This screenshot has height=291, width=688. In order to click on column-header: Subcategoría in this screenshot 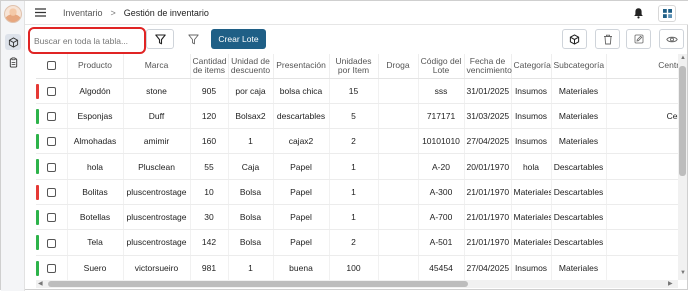, I will do `click(579, 66)`.